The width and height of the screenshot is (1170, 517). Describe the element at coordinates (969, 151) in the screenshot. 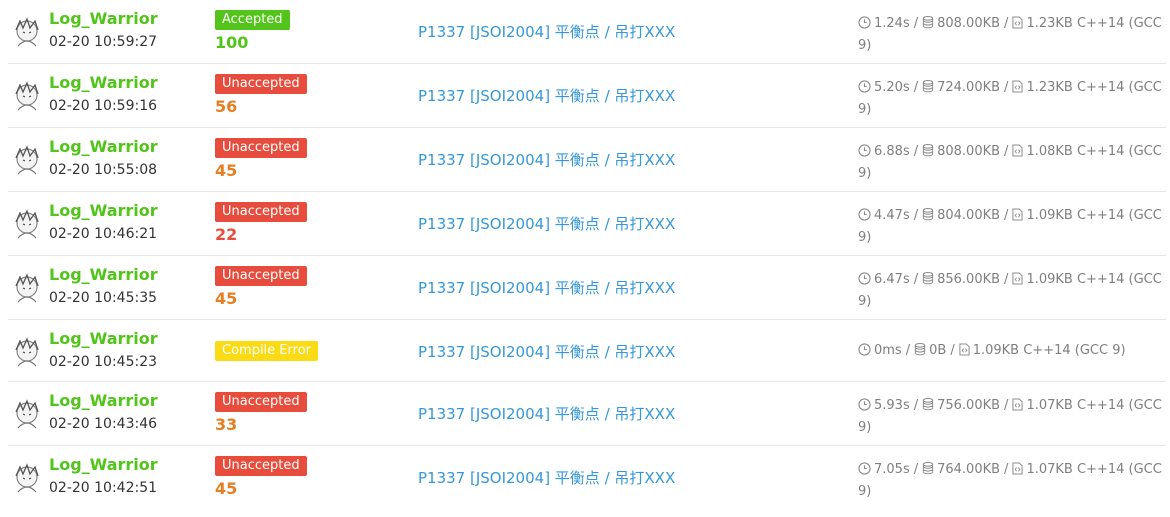

I see `memory-usage: 808.00KB` at that location.